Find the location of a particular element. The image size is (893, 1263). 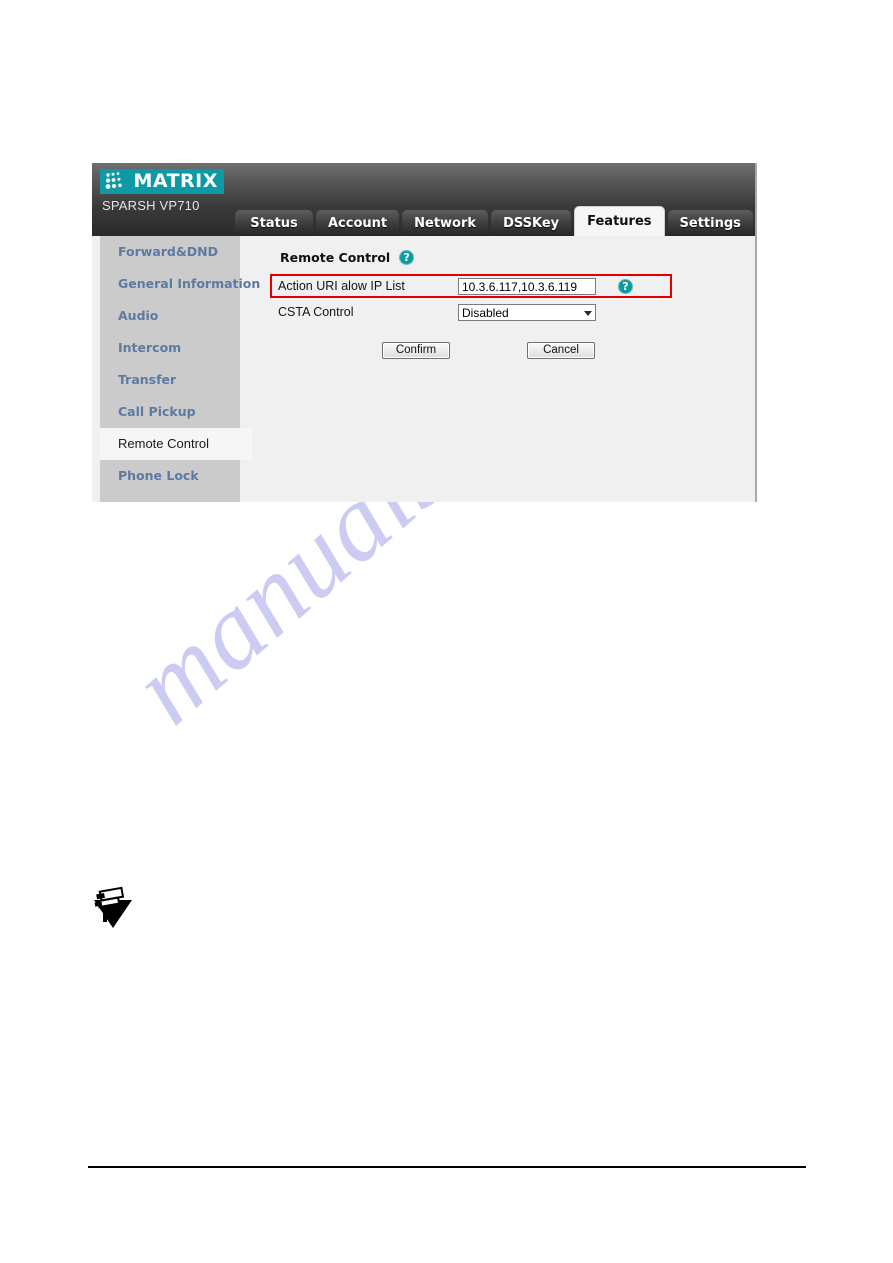

tab-dsskey: DSSKey is located at coordinates (531, 223).